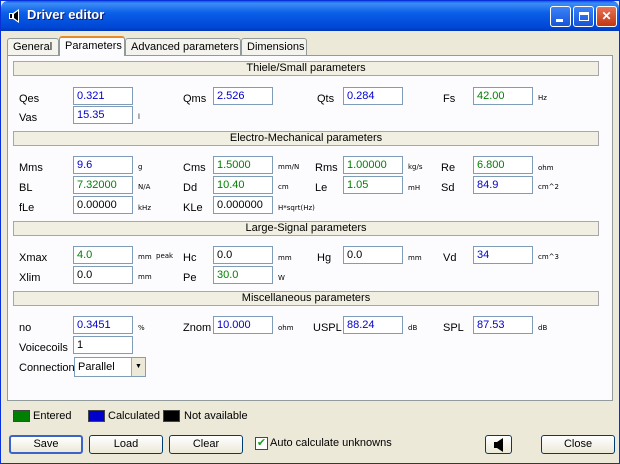 Image resolution: width=620 pixels, height=464 pixels. Describe the element at coordinates (559, 20) in the screenshot. I see `minimize-icon` at that location.